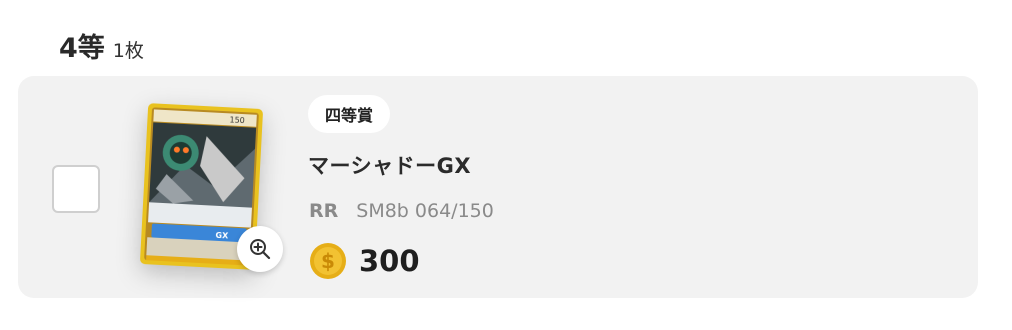 Image resolution: width=1012 pixels, height=330 pixels. What do you see at coordinates (128, 51) in the screenshot?
I see `rank-count: 1枚` at bounding box center [128, 51].